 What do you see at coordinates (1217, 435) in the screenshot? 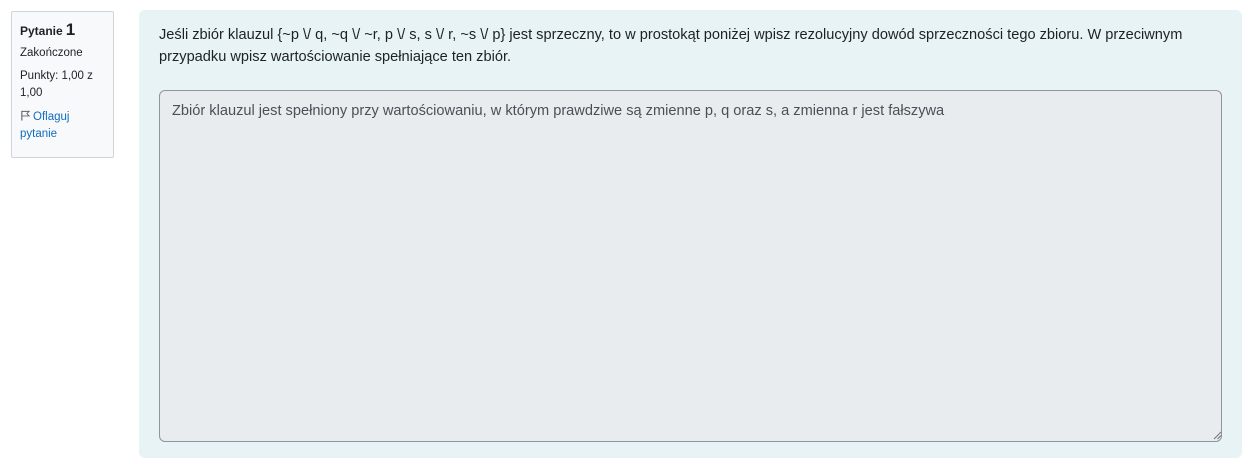
I see `resize-grip-icon` at bounding box center [1217, 435].